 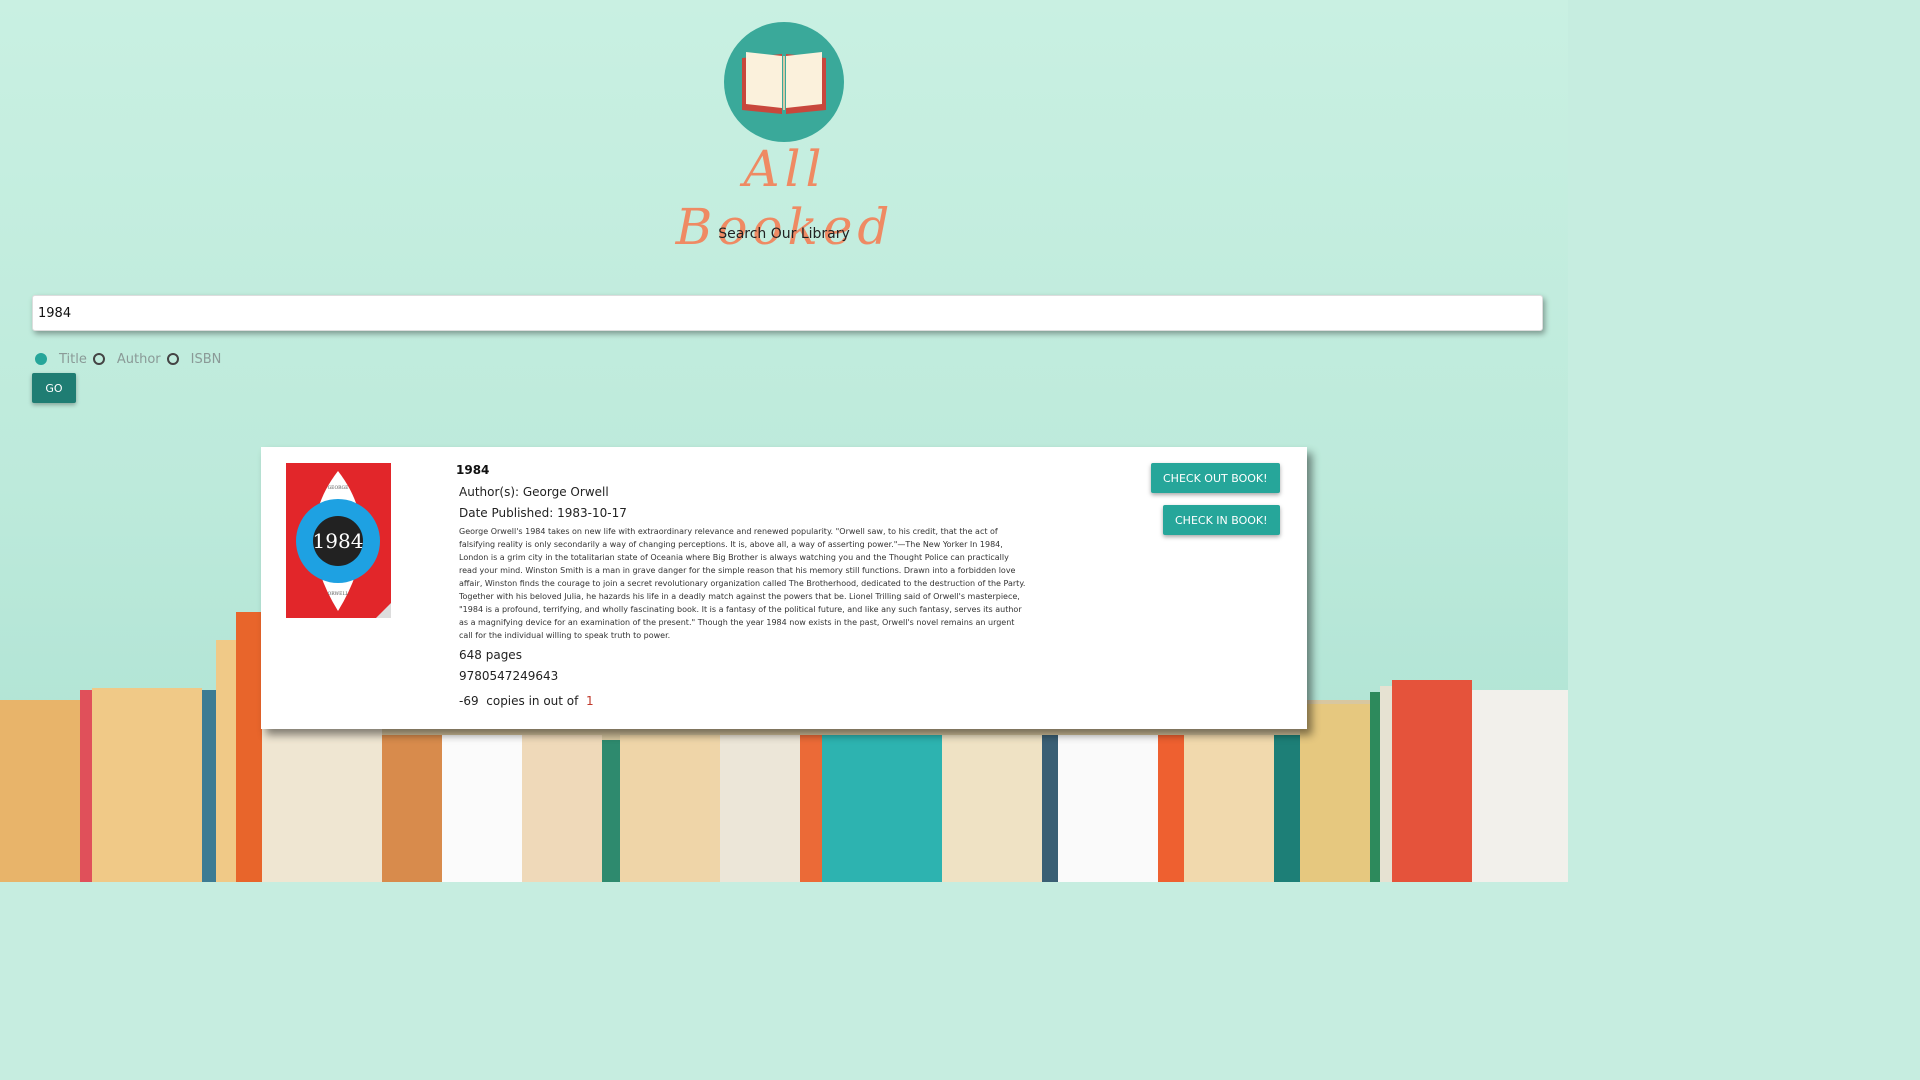 What do you see at coordinates (543, 513) in the screenshot?
I see `book-date-published: Date Published: 1983-10-17` at bounding box center [543, 513].